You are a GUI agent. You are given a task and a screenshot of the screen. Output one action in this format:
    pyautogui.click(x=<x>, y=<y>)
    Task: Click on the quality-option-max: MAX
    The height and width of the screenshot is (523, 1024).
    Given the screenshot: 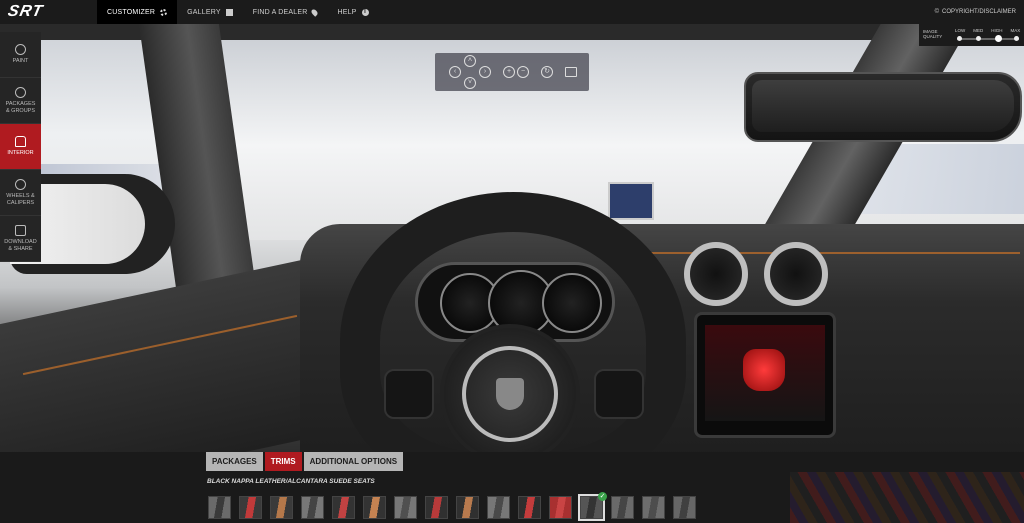 What is the action you would take?
    pyautogui.click(x=1016, y=30)
    